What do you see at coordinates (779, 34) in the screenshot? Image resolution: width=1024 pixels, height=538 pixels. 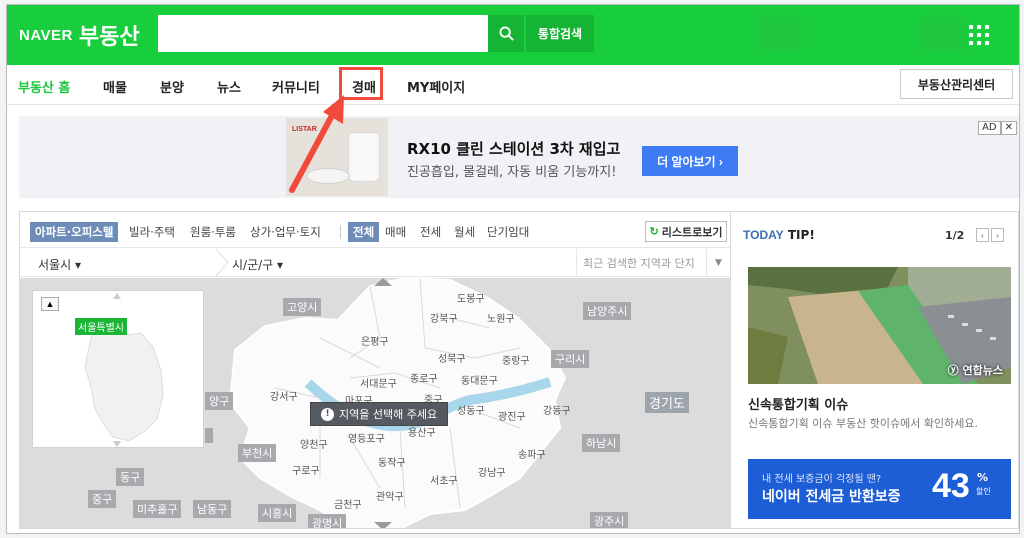 I see `blurred-element` at bounding box center [779, 34].